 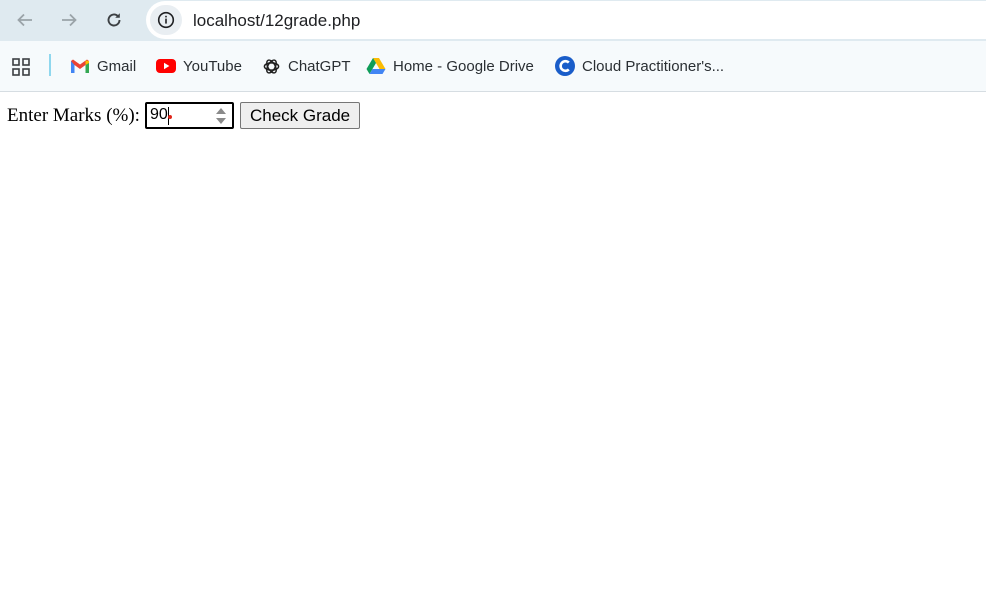 What do you see at coordinates (463, 66) in the screenshot?
I see `bookmark-label: Home - Google Drive` at bounding box center [463, 66].